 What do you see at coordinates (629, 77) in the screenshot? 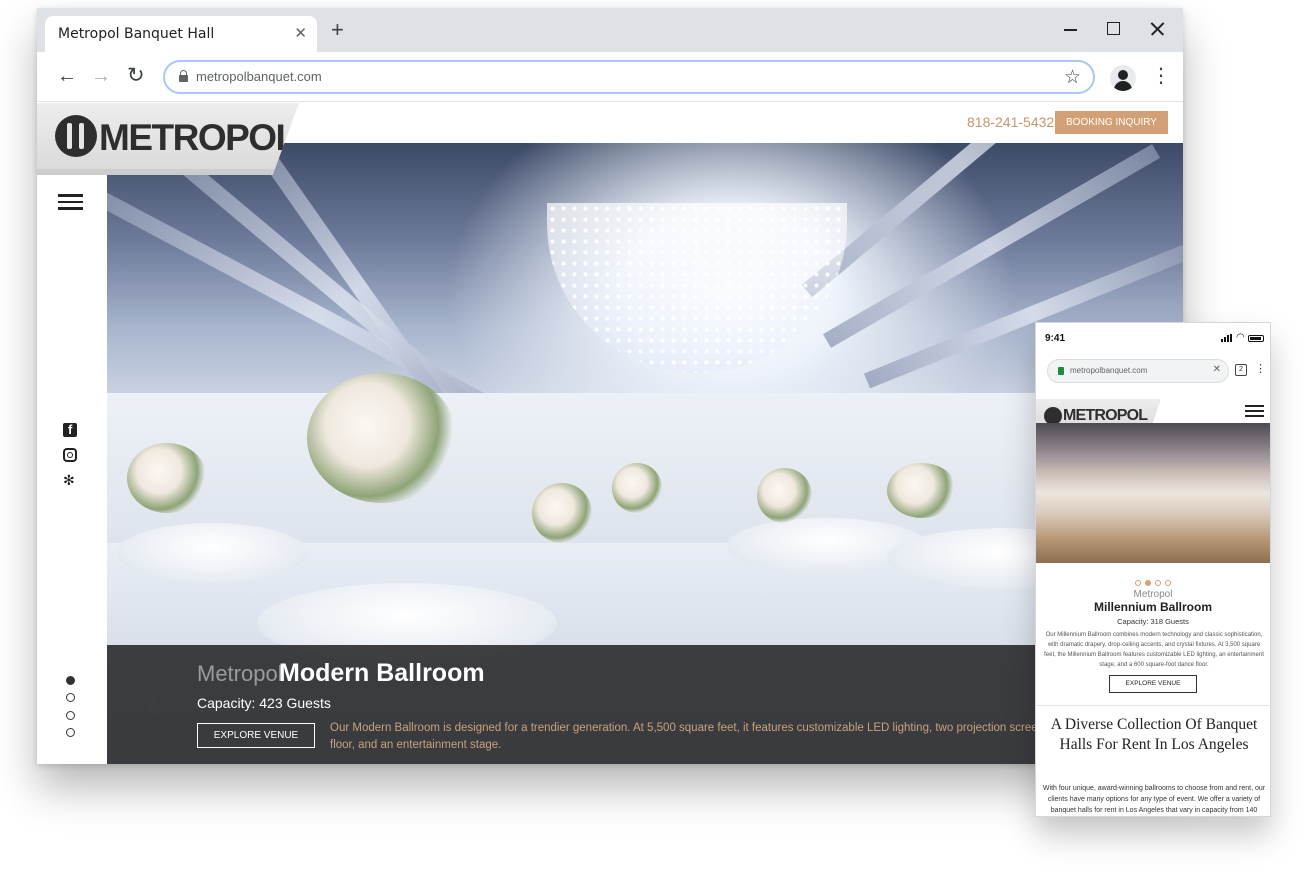
I see `address-bar: metropolbanquet.com ☆` at bounding box center [629, 77].